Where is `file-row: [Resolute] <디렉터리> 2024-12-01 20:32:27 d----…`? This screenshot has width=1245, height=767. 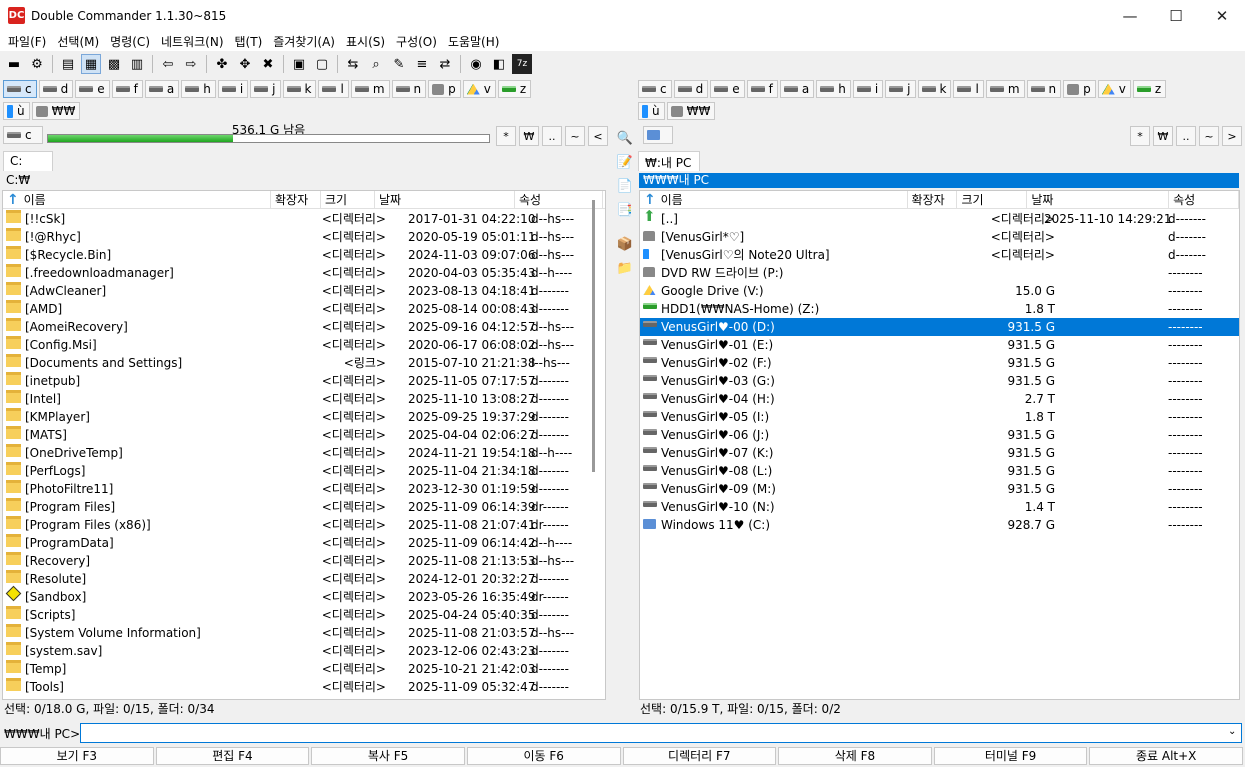 file-row: [Resolute] <디렉터리> 2024-12-01 20:32:27 d----… is located at coordinates (304, 579).